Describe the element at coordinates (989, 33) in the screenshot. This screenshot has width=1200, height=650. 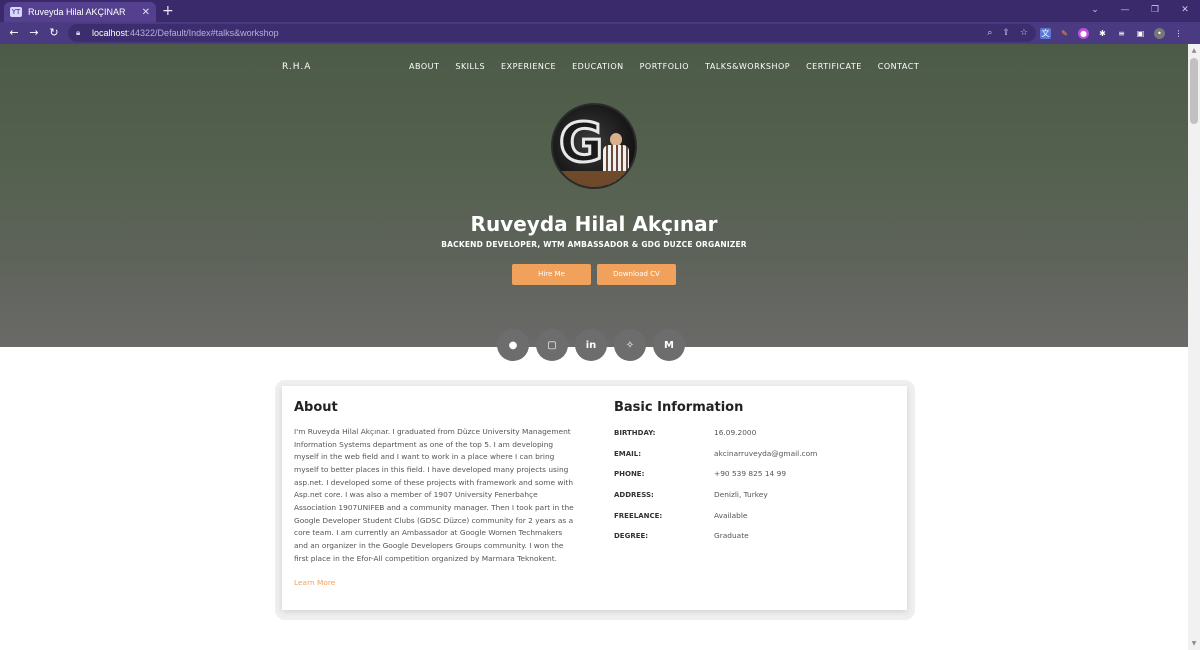
I see `zoom-icon: ⌕` at that location.